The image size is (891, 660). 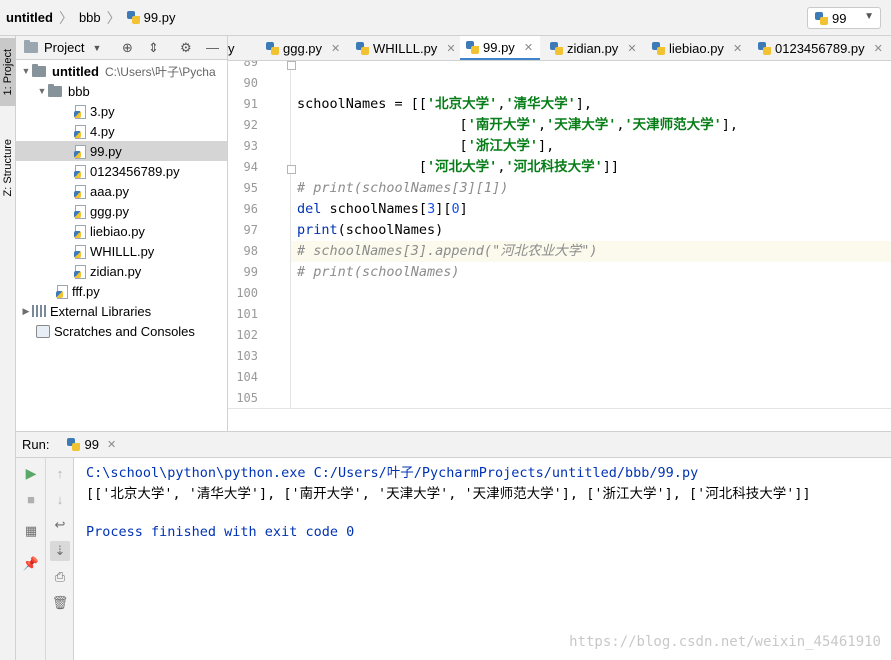 What do you see at coordinates (694, 48) in the screenshot?
I see `editor-tab: liebiao.py ✕` at bounding box center [694, 48].